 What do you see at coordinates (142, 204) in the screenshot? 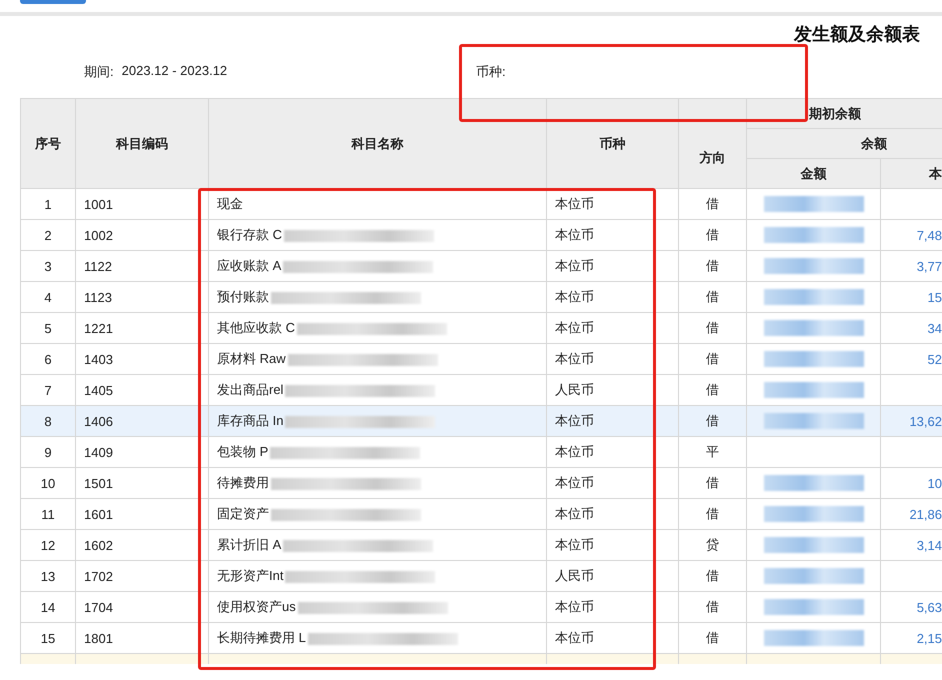
I see `account-code-cell: 1001` at bounding box center [142, 204].